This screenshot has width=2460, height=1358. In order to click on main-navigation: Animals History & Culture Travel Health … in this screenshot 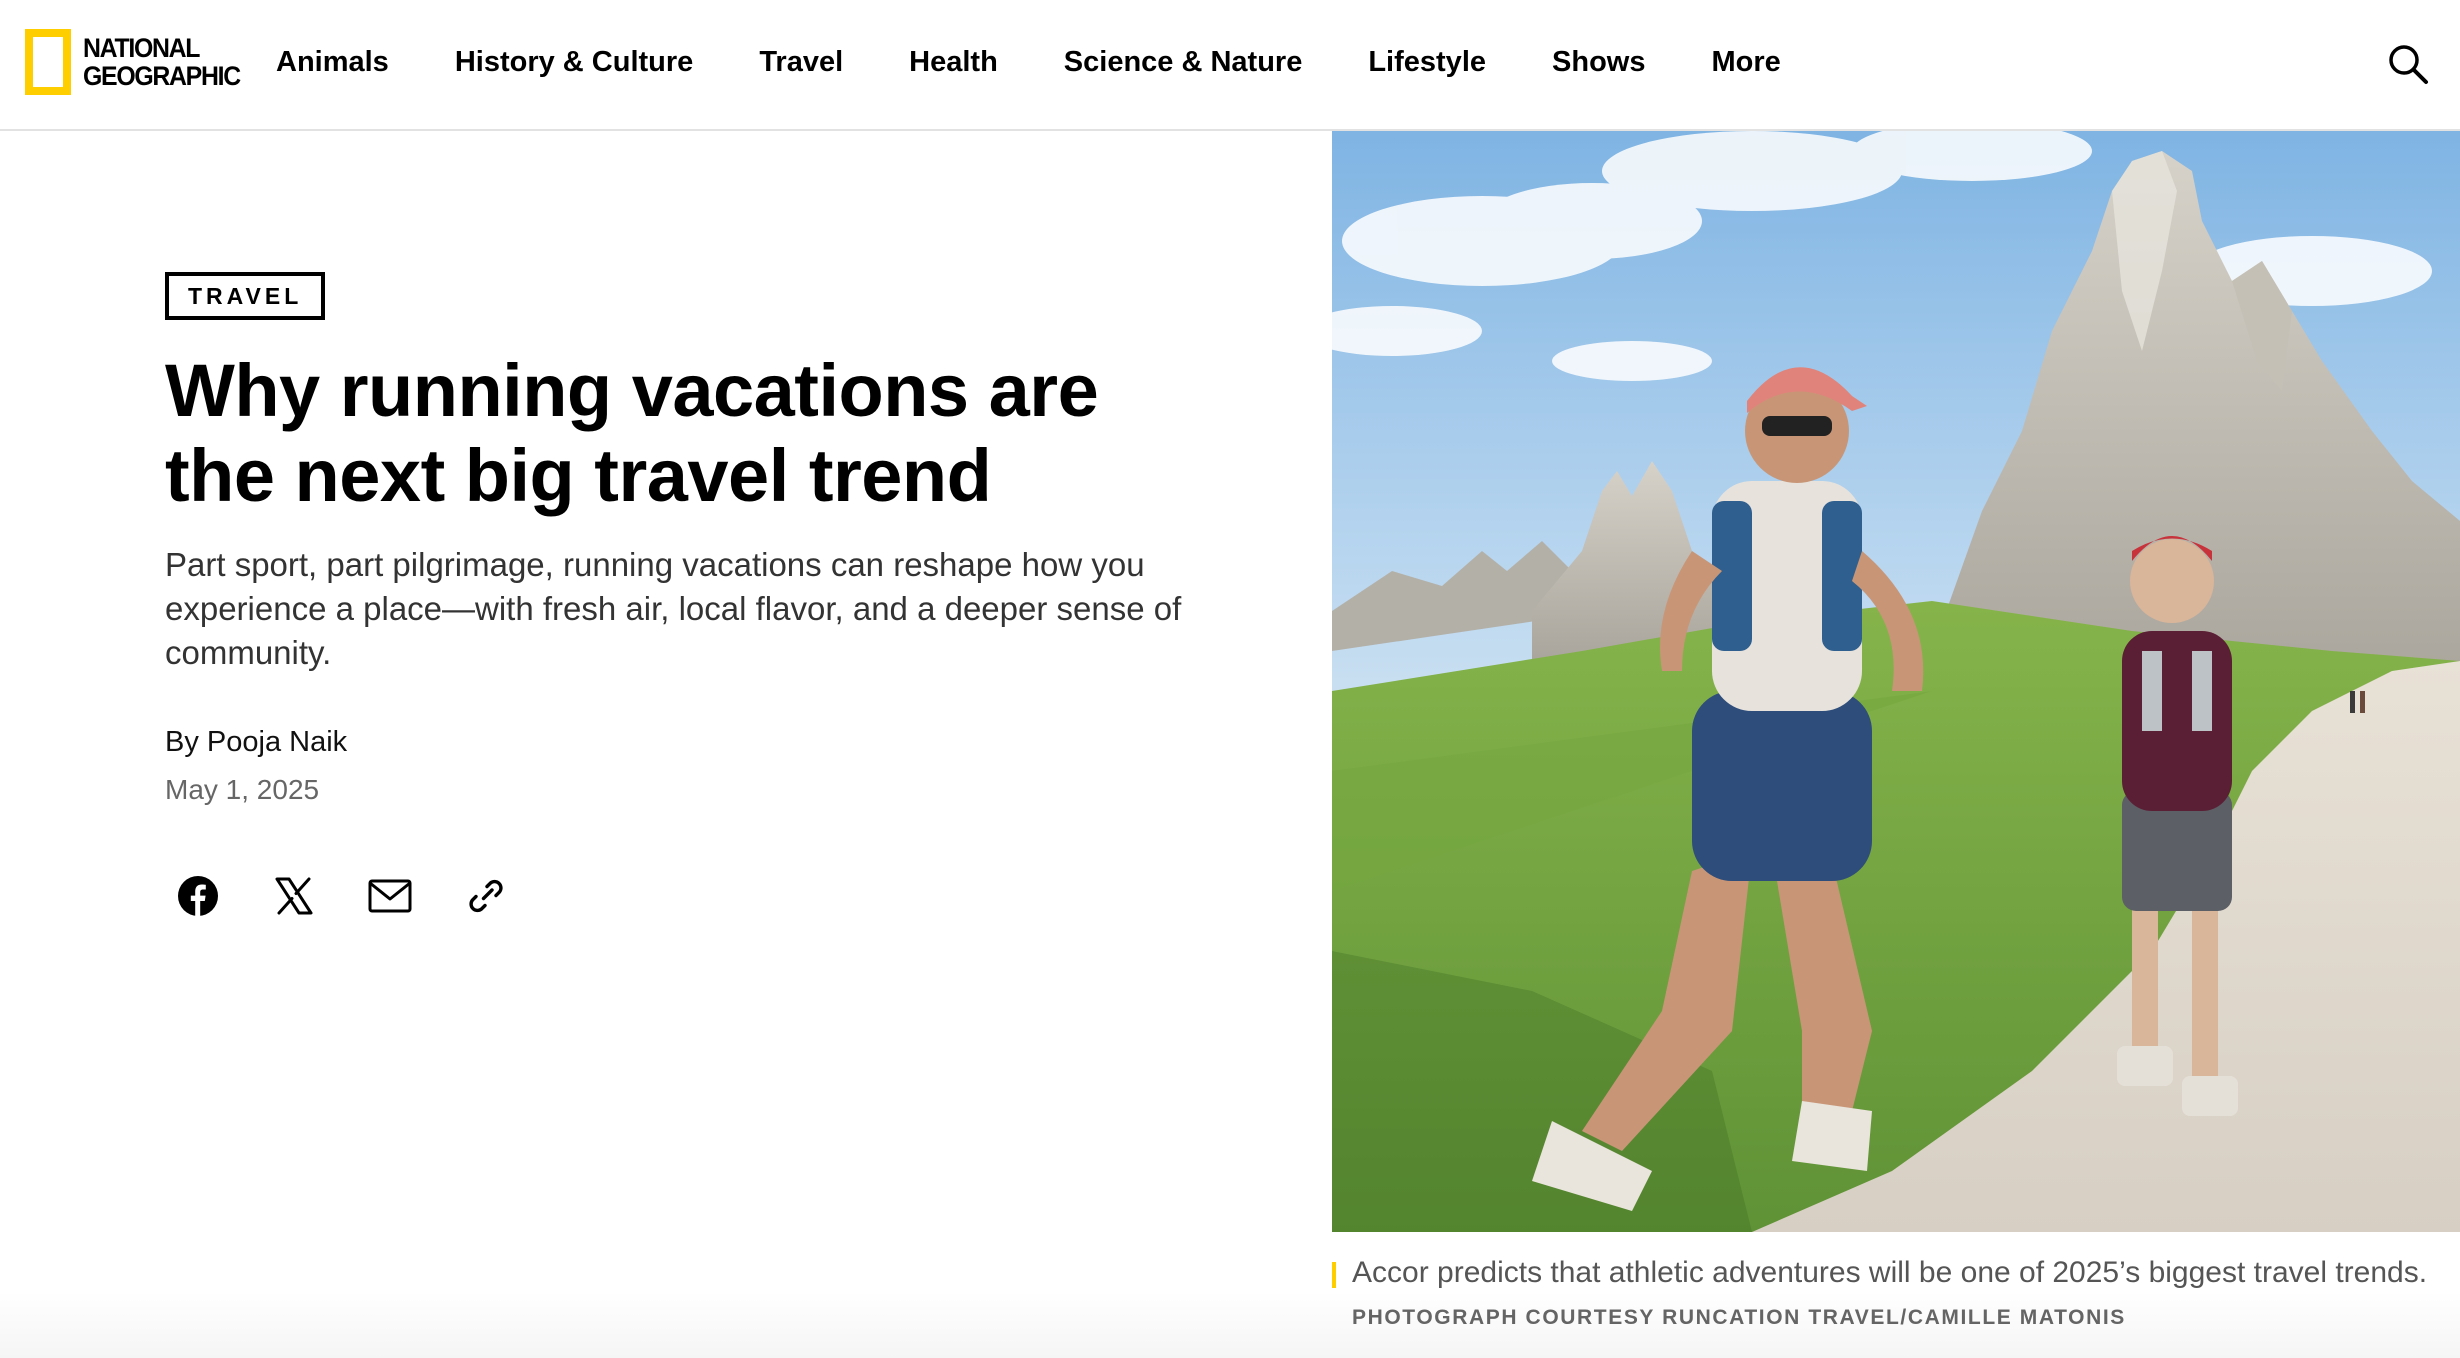, I will do `click(1028, 62)`.